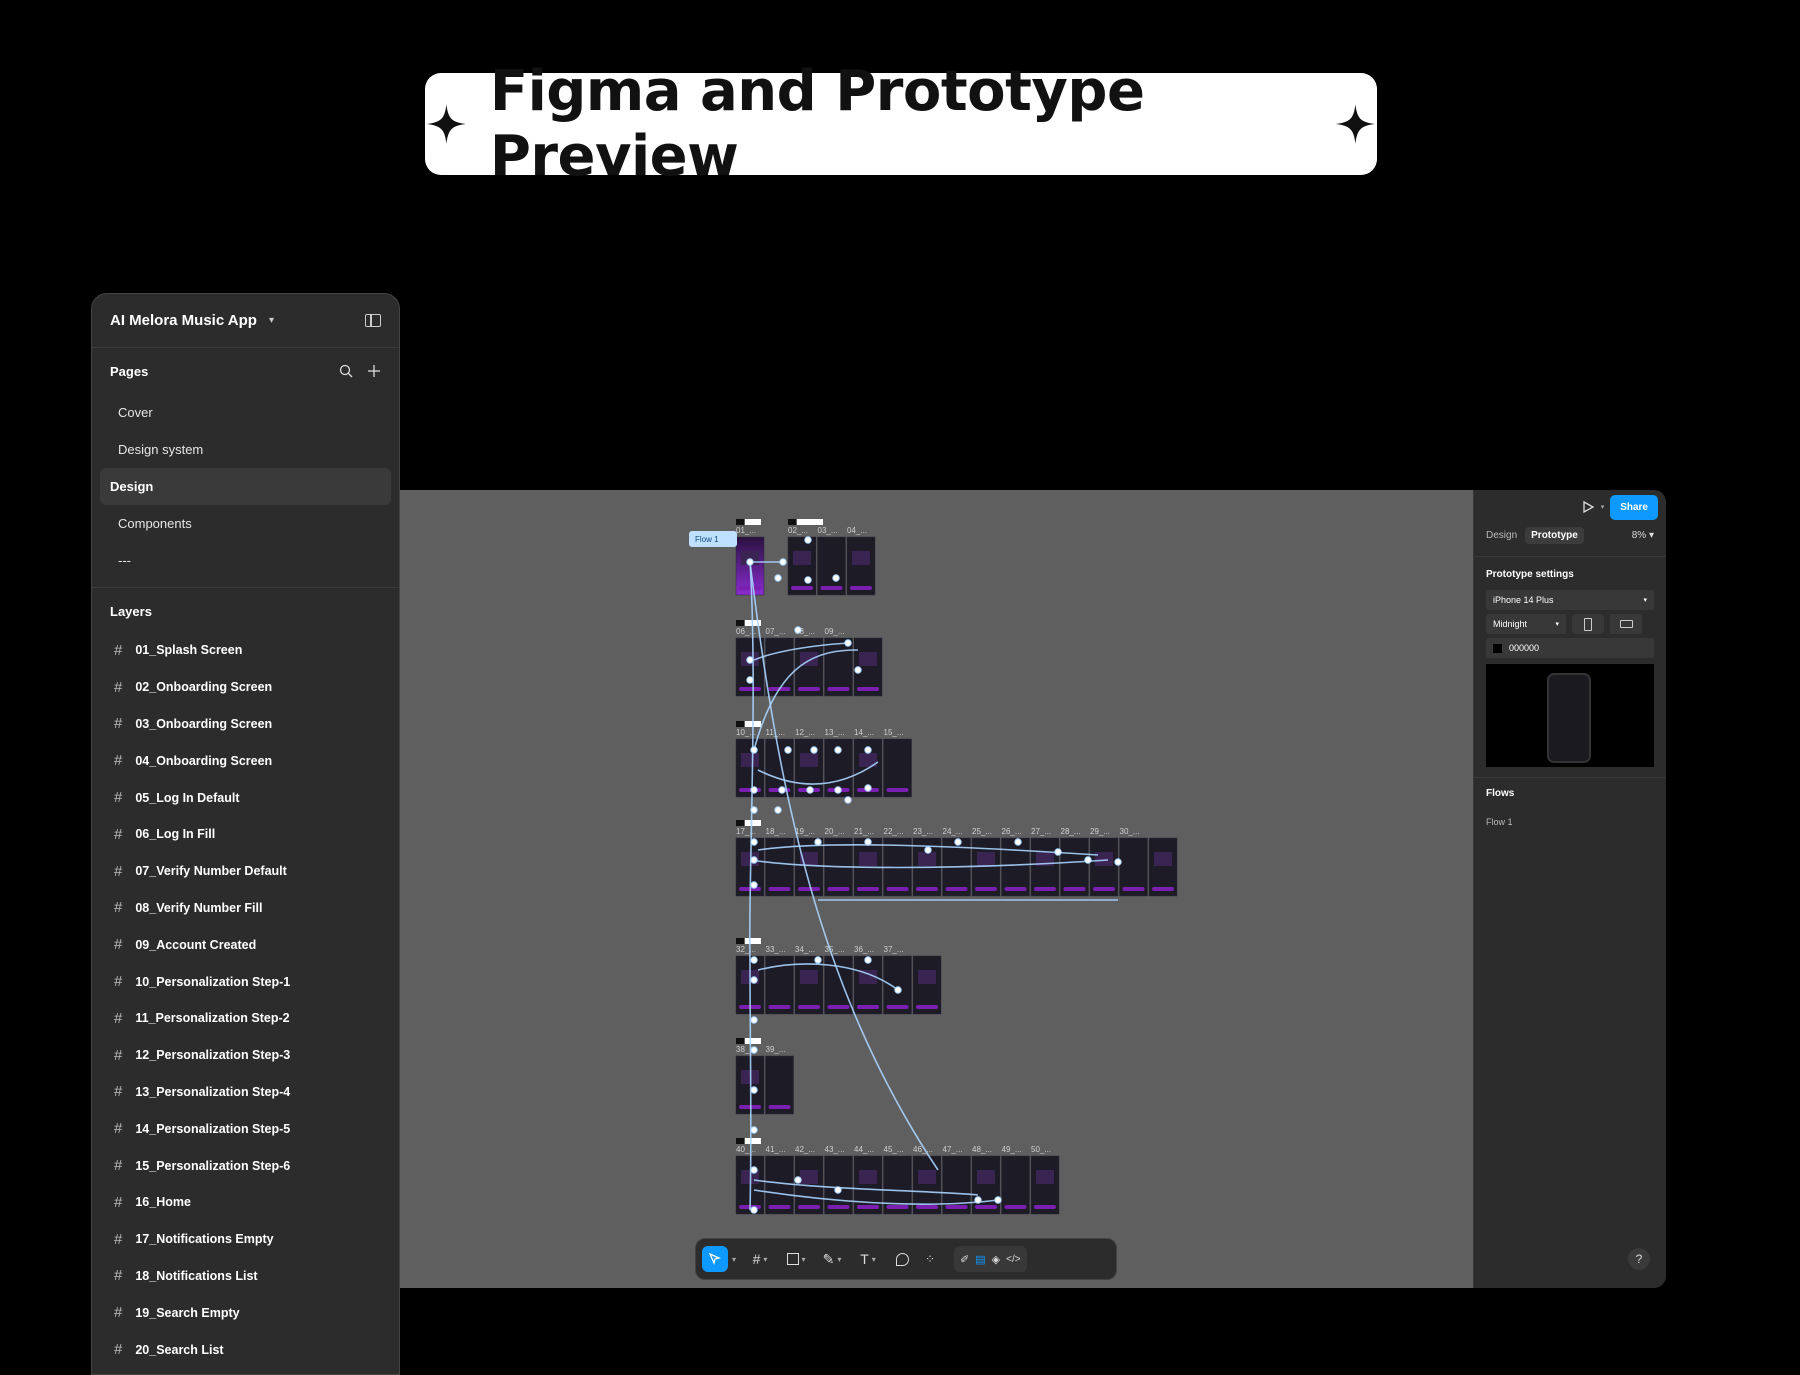 This screenshot has width=1800, height=1375. Describe the element at coordinates (1570, 648) in the screenshot. I see `background-color-field: 000000` at that location.